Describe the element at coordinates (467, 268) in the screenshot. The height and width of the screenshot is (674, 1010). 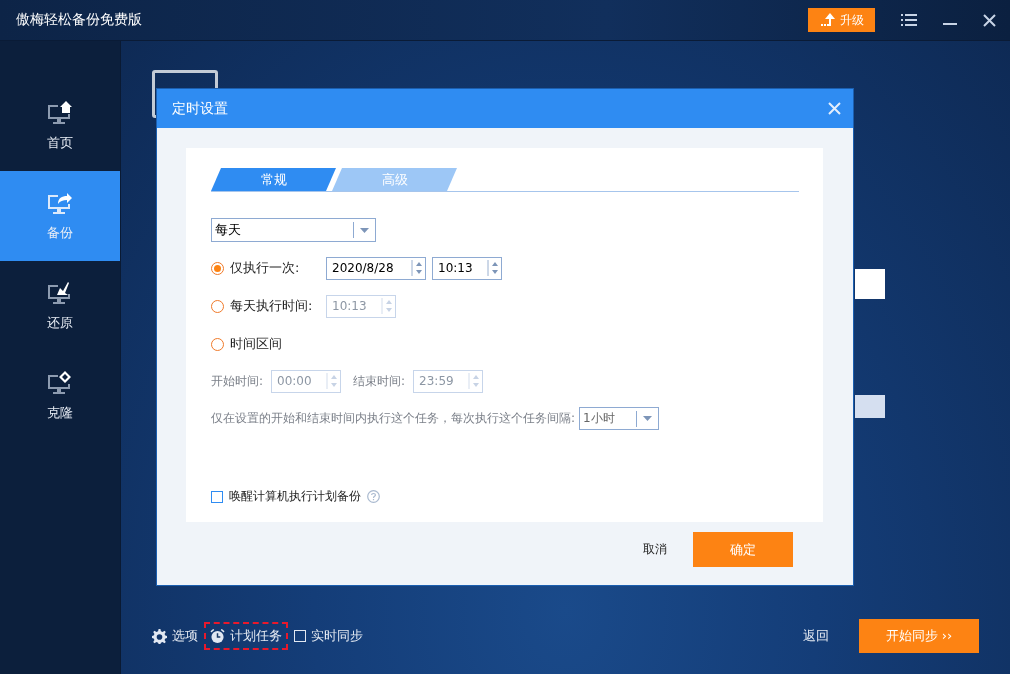
I see `time-field: 10:13` at that location.